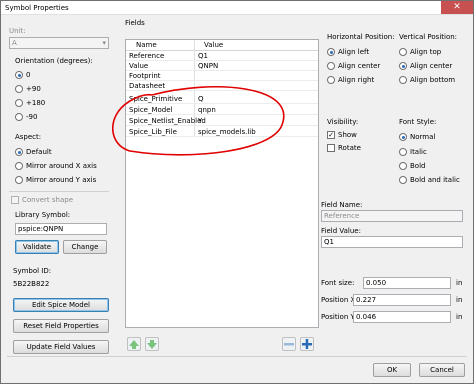 This screenshot has width=474, height=384. I want to click on symbol-id-label: Symbol ID:, so click(32, 271).